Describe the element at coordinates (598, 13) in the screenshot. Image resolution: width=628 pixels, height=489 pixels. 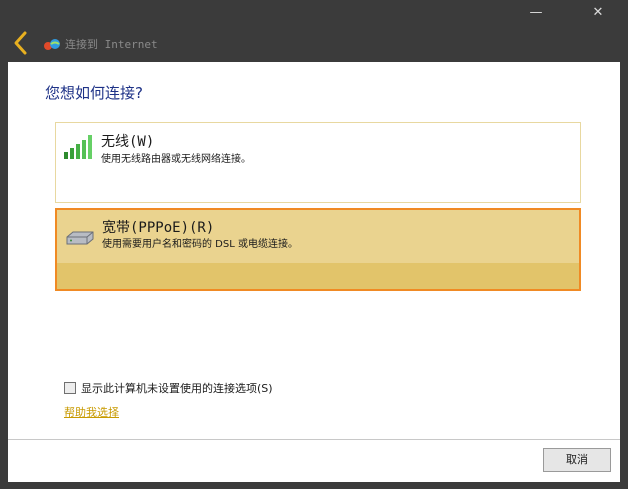
I see `close-button: ✕` at that location.